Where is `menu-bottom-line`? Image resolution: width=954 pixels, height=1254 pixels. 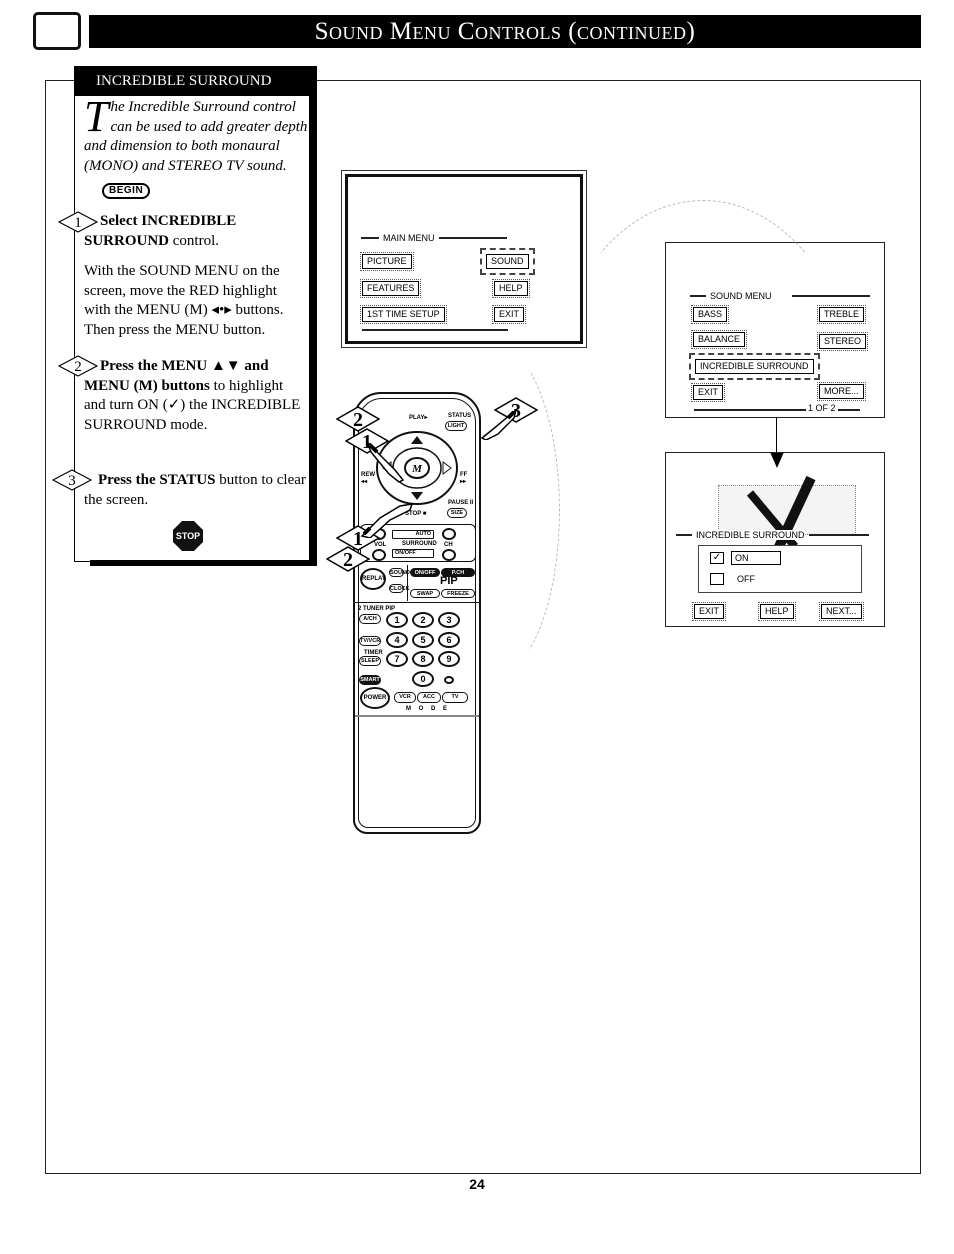
menu-bottom-line is located at coordinates (435, 330).